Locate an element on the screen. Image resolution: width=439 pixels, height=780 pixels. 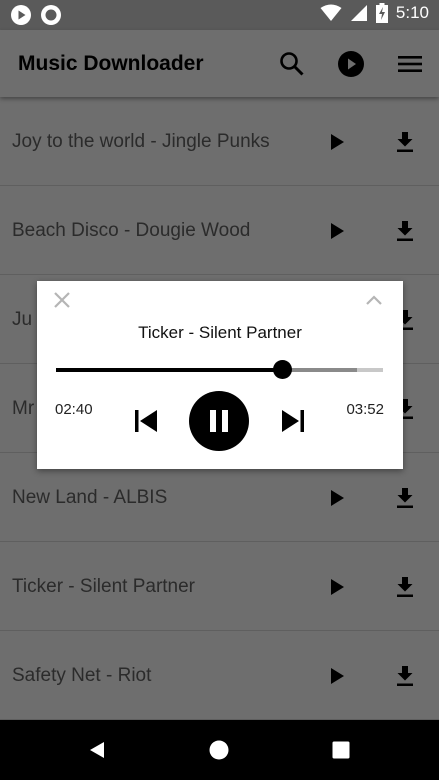
recents-icon is located at coordinates (341, 750).